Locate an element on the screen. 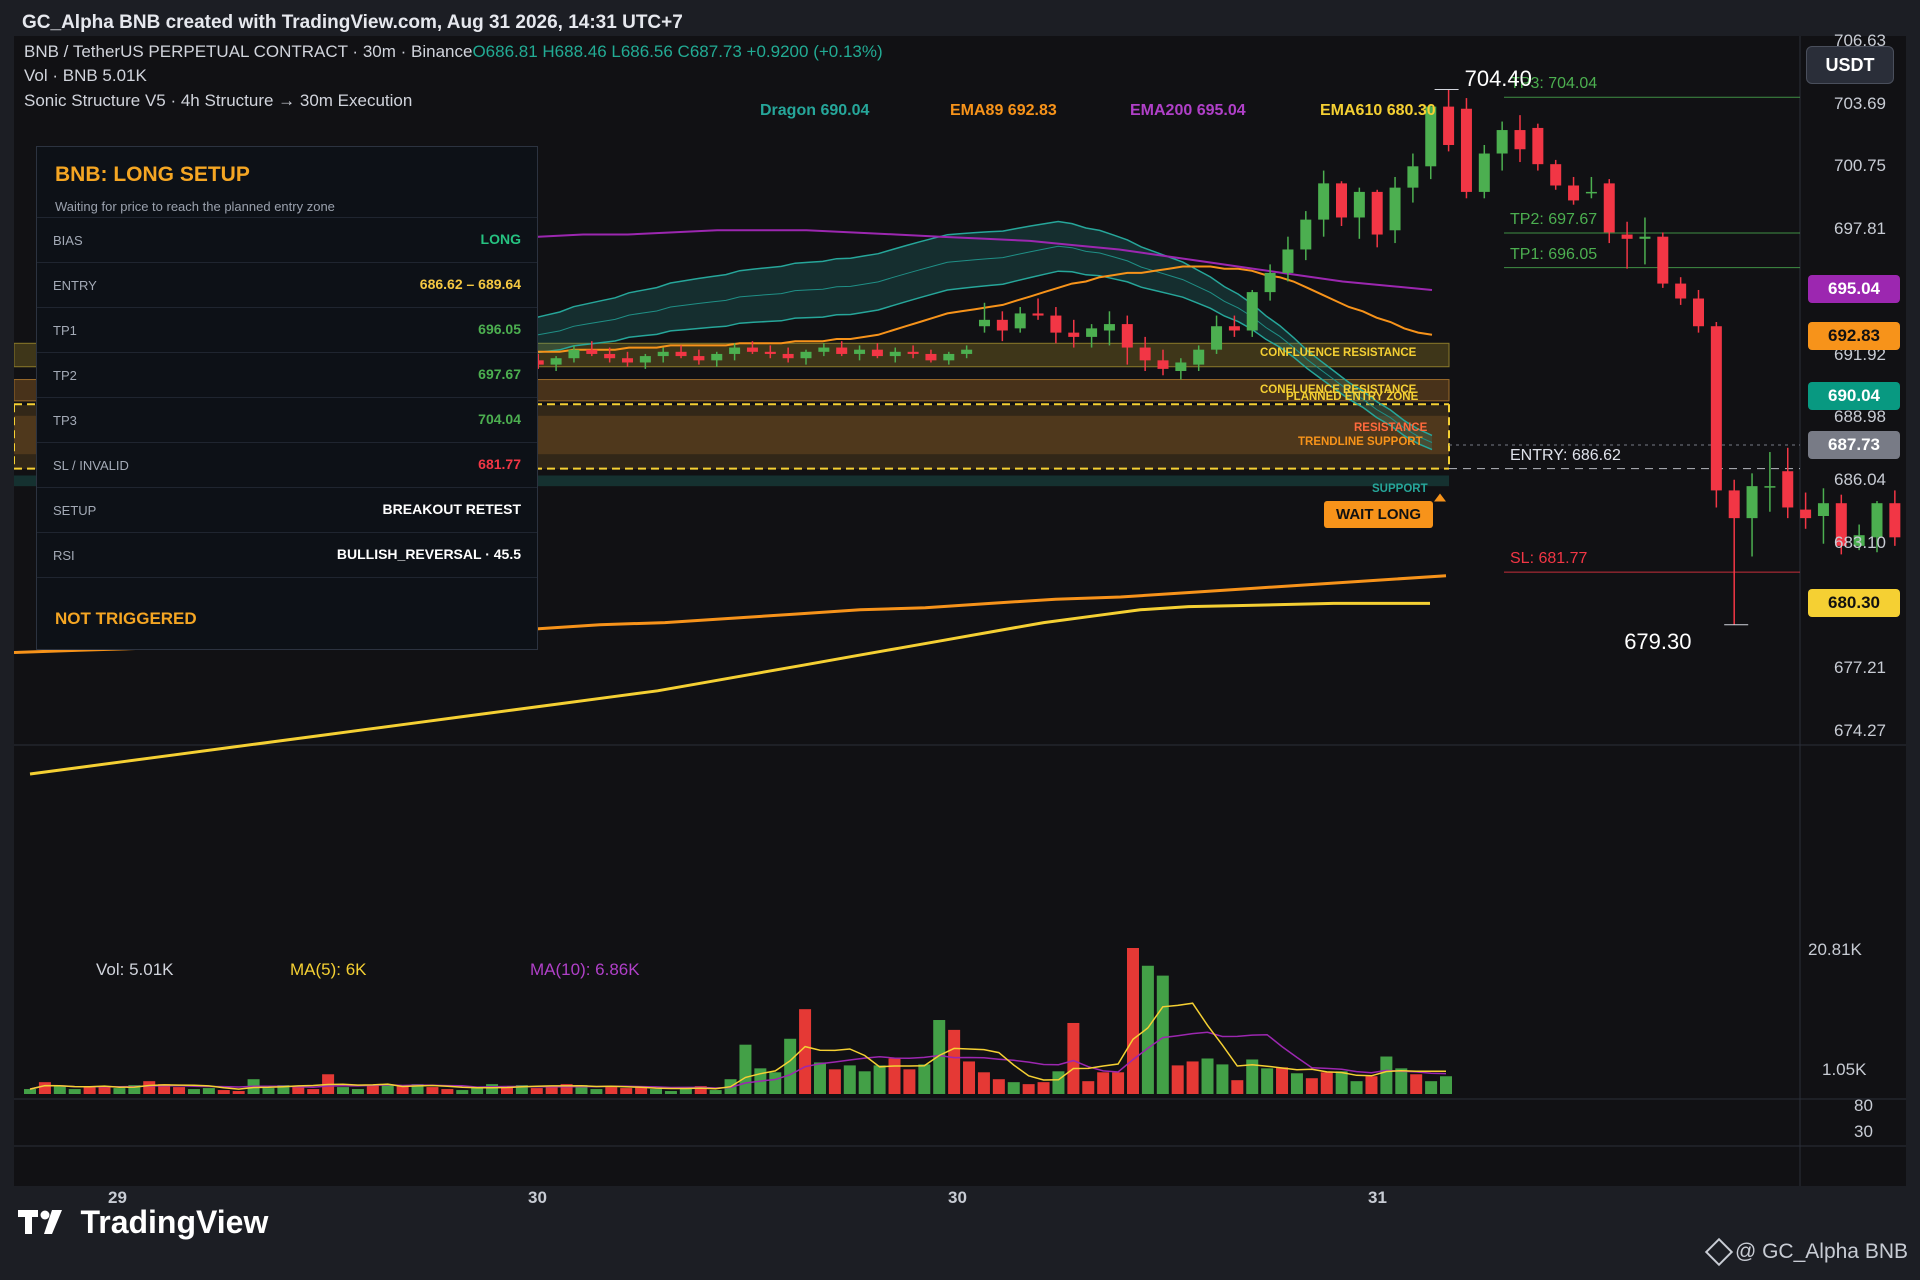  x-label-30a: 30 is located at coordinates (537, 1197).